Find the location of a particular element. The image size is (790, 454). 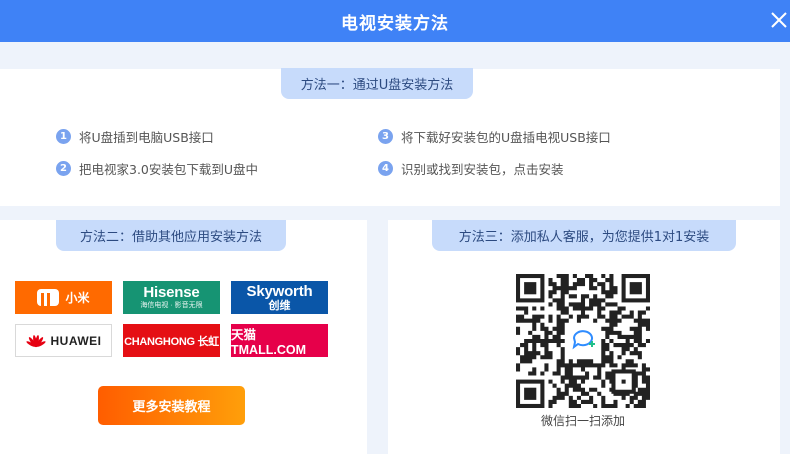

brand-skyworth: Skyworth 创维 is located at coordinates (279, 297).